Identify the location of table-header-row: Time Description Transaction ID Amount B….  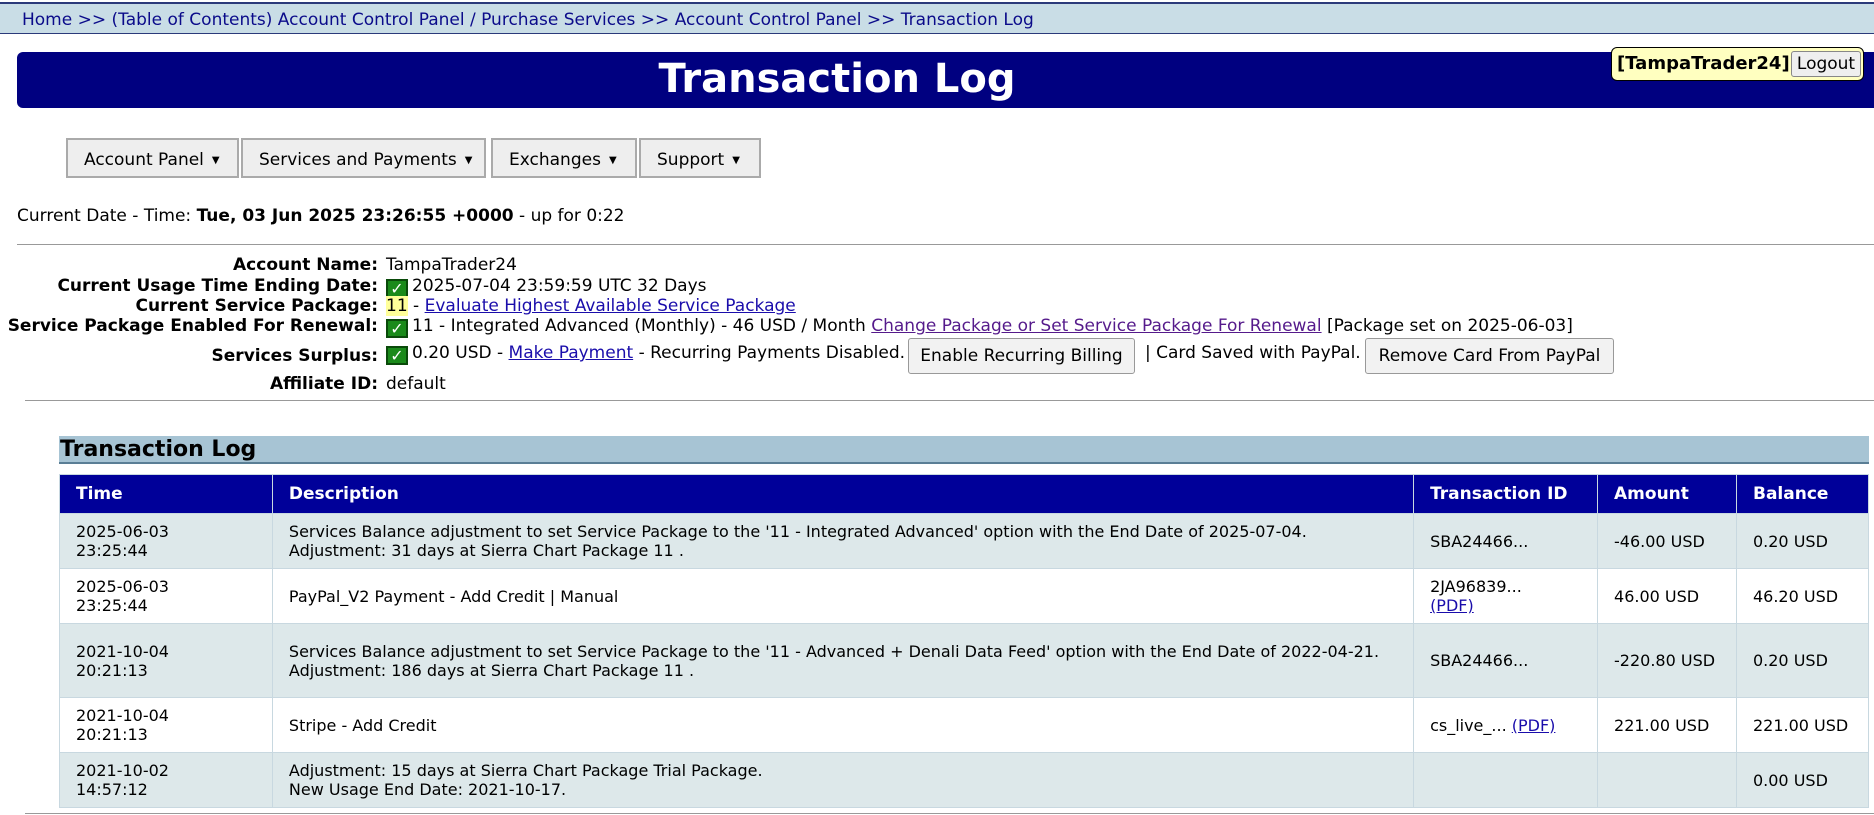
(964, 494).